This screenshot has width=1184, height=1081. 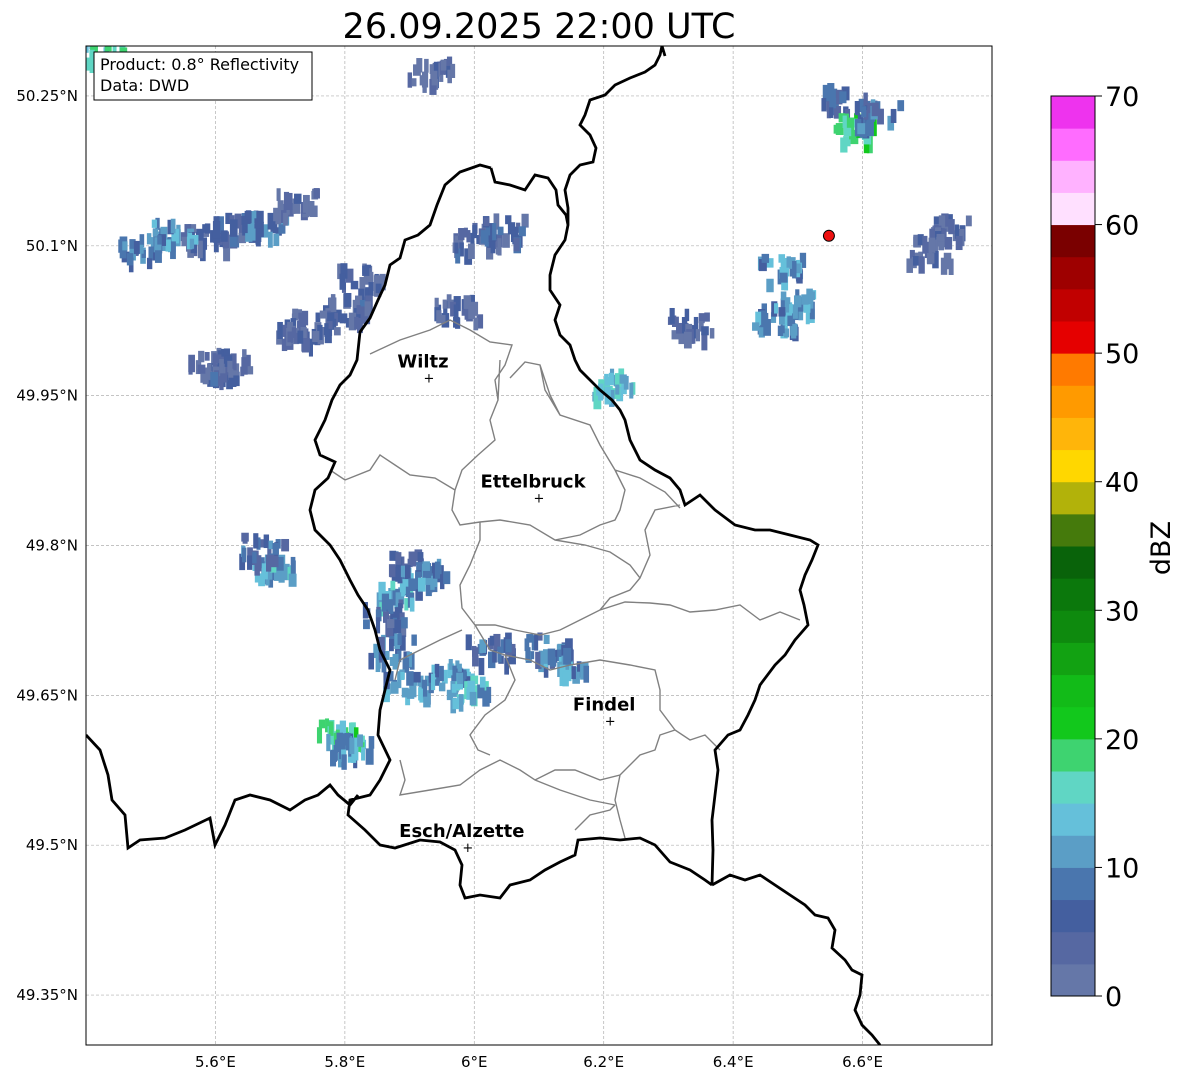 What do you see at coordinates (1122, 740) in the screenshot?
I see `colorbar-tick-label: 20` at bounding box center [1122, 740].